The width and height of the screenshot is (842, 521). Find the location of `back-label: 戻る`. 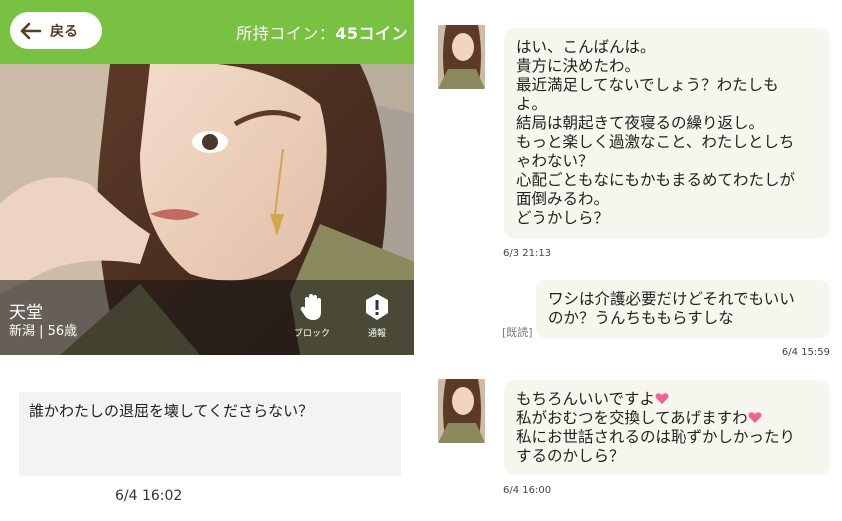

back-label: 戻る is located at coordinates (64, 31).